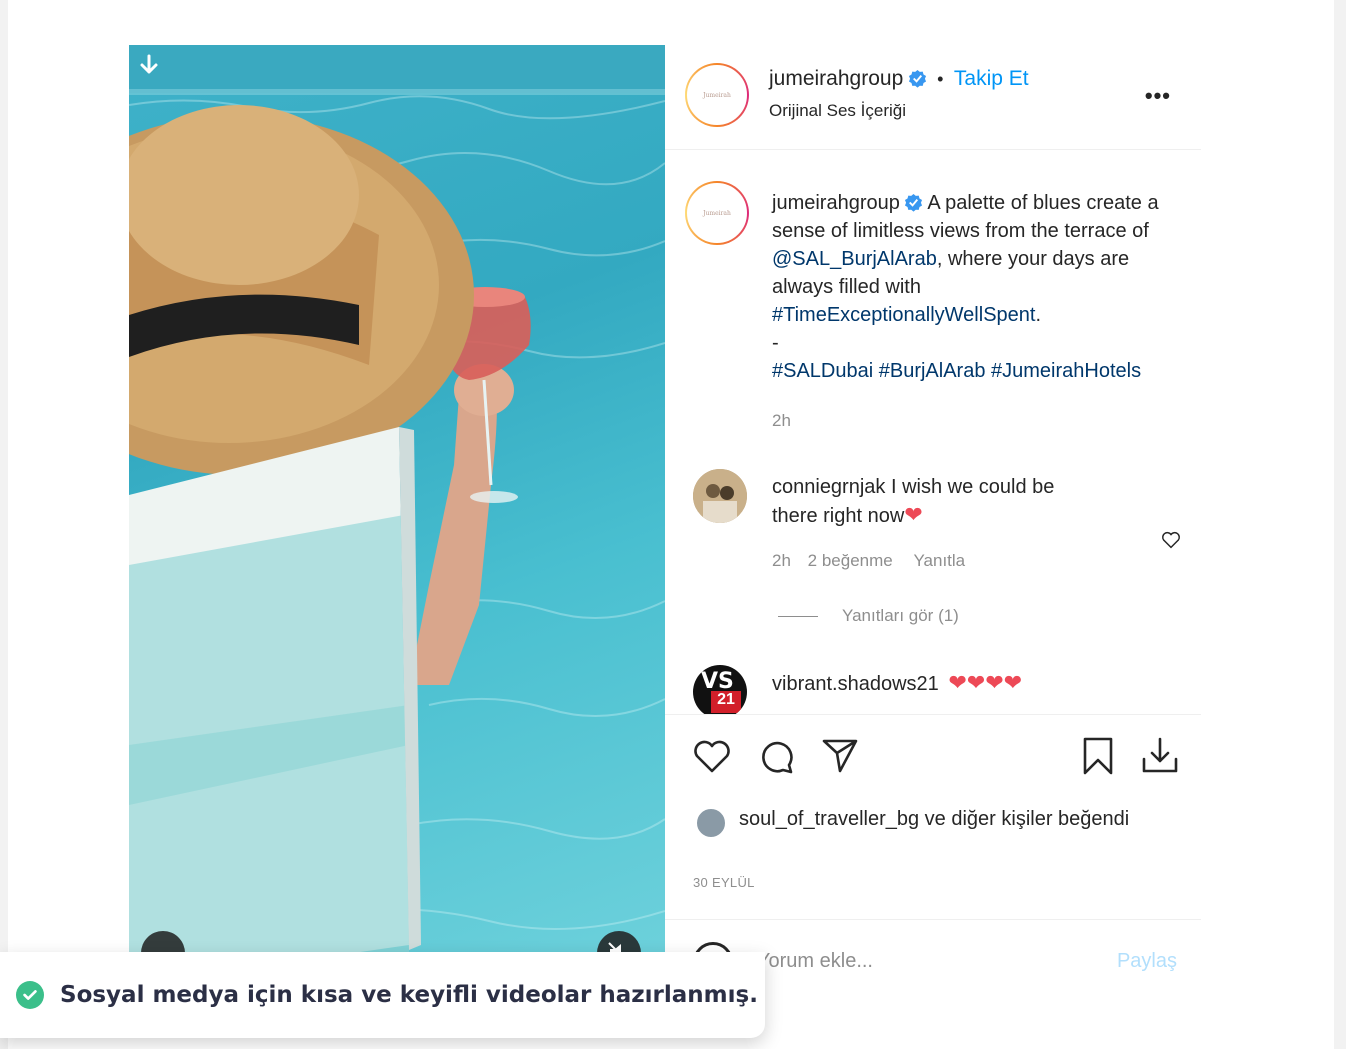  Describe the element at coordinates (837, 111) in the screenshot. I see `audio-label: Orijinal Ses İçeriği` at that location.